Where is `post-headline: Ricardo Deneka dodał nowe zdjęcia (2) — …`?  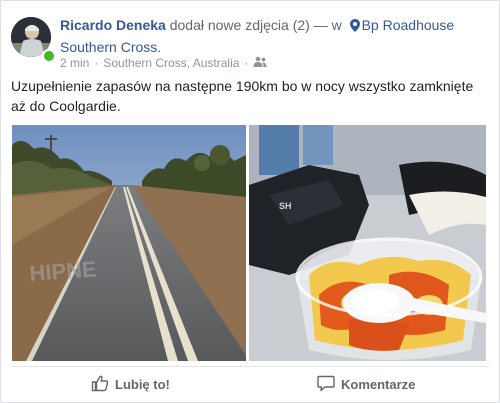
post-headline: Ricardo Deneka dodał nowe zdjęcia (2) — … is located at coordinates (275, 36).